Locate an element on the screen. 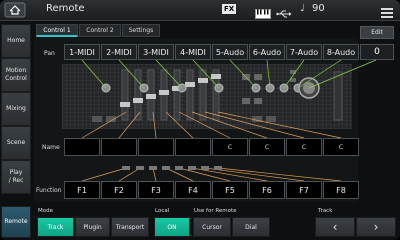 Image resolution: width=400 pixels, height=240 pixels. tempo-value: 90 is located at coordinates (318, 8).